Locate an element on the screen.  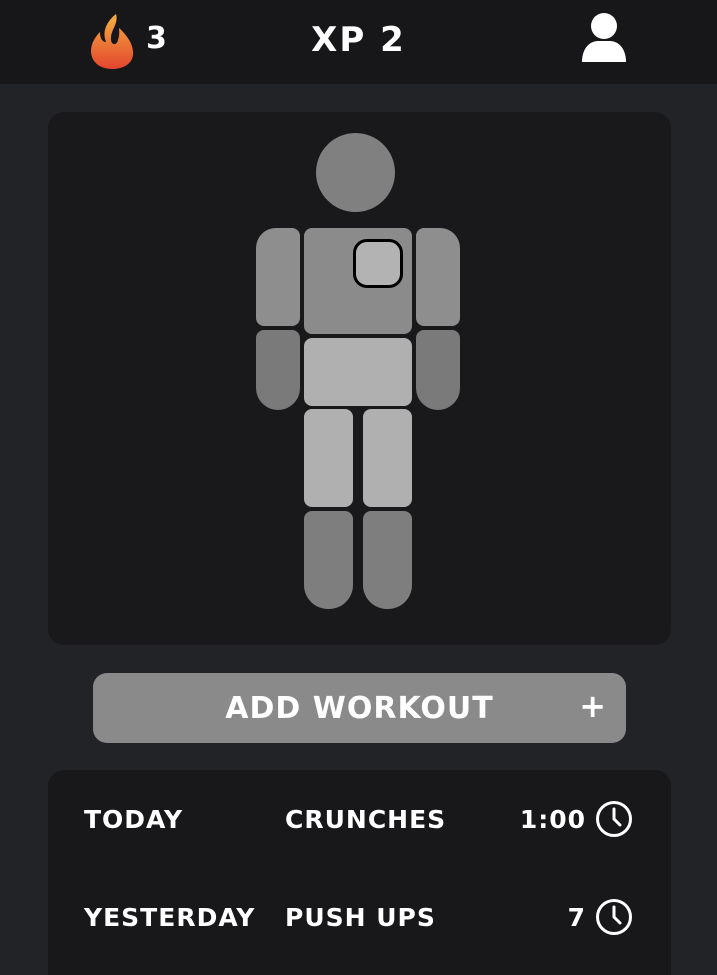
log-entry: YESTERDAY PUSH UPS 7 is located at coordinates (359, 918).